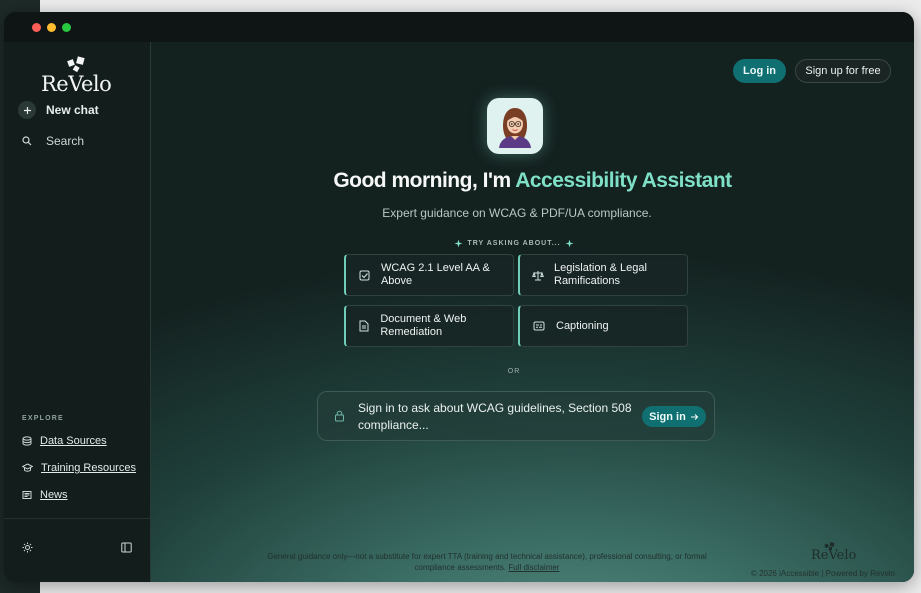 This screenshot has width=921, height=593. I want to click on minimize-window-button, so click(51, 27).